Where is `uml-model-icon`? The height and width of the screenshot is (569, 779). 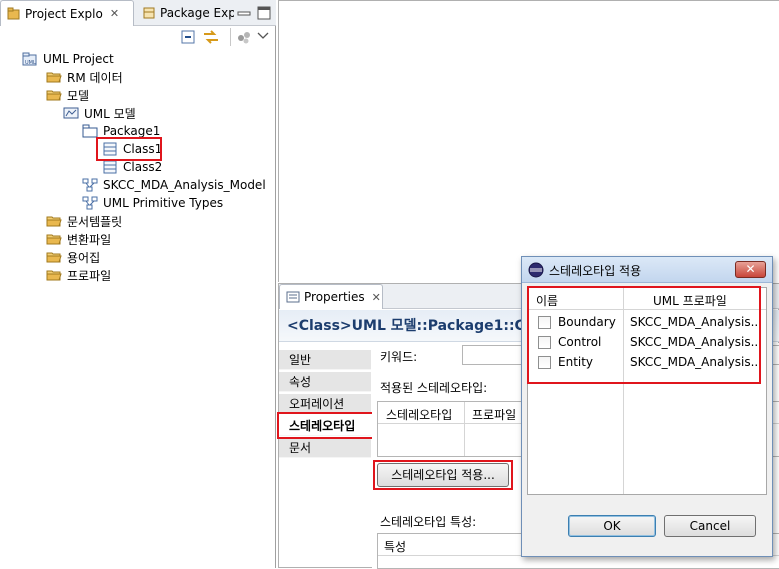 uml-model-icon is located at coordinates (71, 113).